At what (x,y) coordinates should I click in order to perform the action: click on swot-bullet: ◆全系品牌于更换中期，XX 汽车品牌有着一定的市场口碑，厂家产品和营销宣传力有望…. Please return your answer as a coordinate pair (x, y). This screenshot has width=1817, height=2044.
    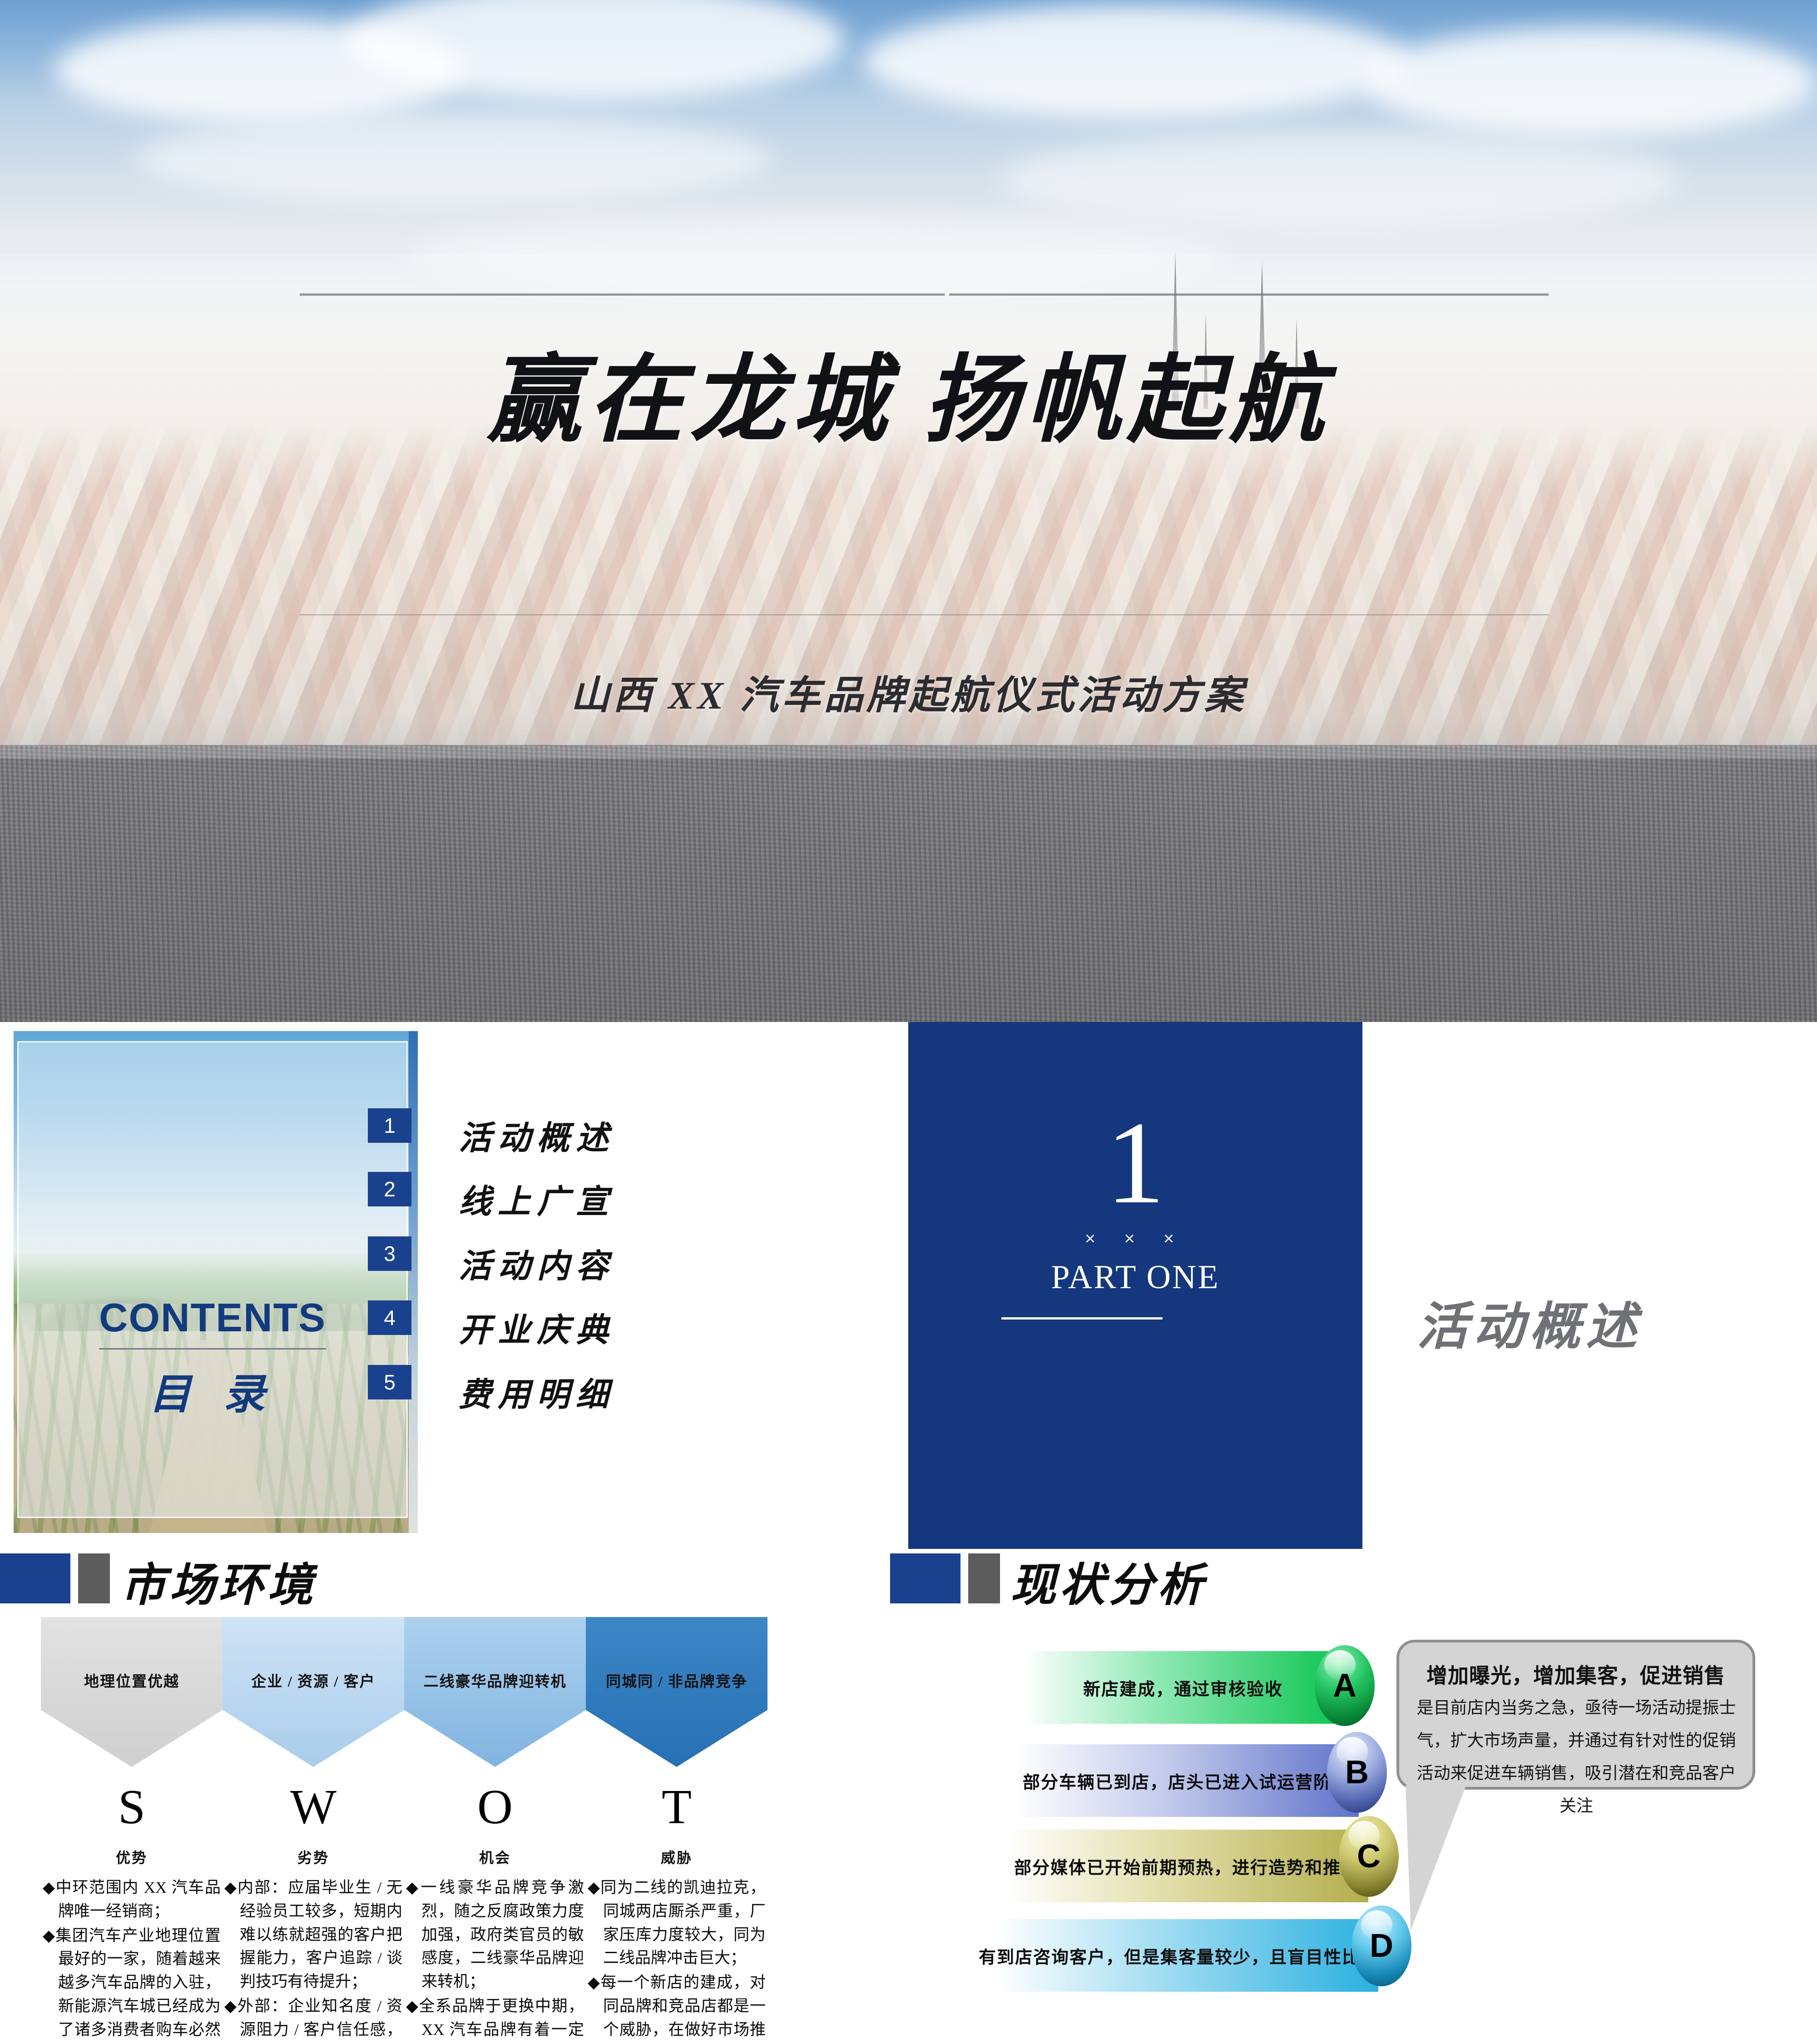
    Looking at the image, I should click on (495, 2018).